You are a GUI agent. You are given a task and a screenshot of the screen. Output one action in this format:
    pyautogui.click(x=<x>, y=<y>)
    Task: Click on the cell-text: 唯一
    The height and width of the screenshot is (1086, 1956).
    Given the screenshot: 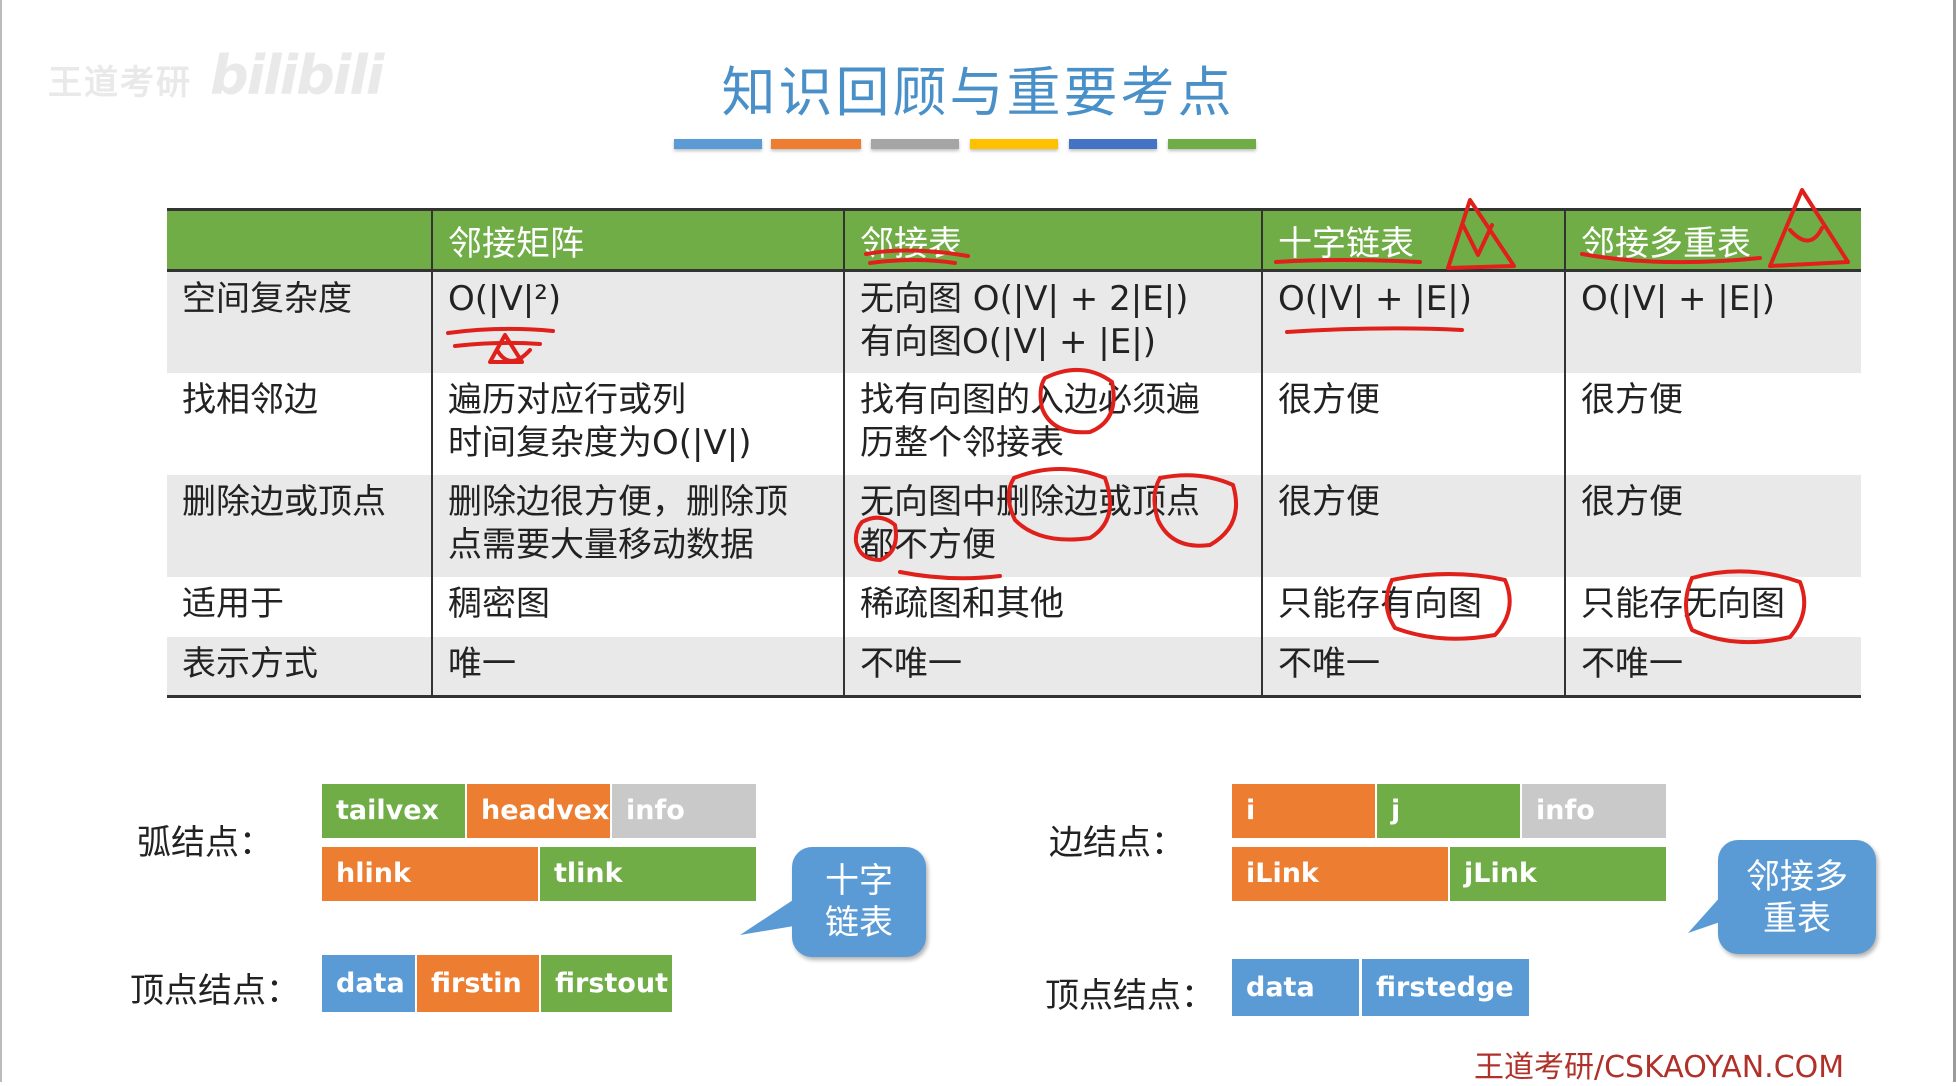 What is the action you would take?
    pyautogui.click(x=482, y=663)
    